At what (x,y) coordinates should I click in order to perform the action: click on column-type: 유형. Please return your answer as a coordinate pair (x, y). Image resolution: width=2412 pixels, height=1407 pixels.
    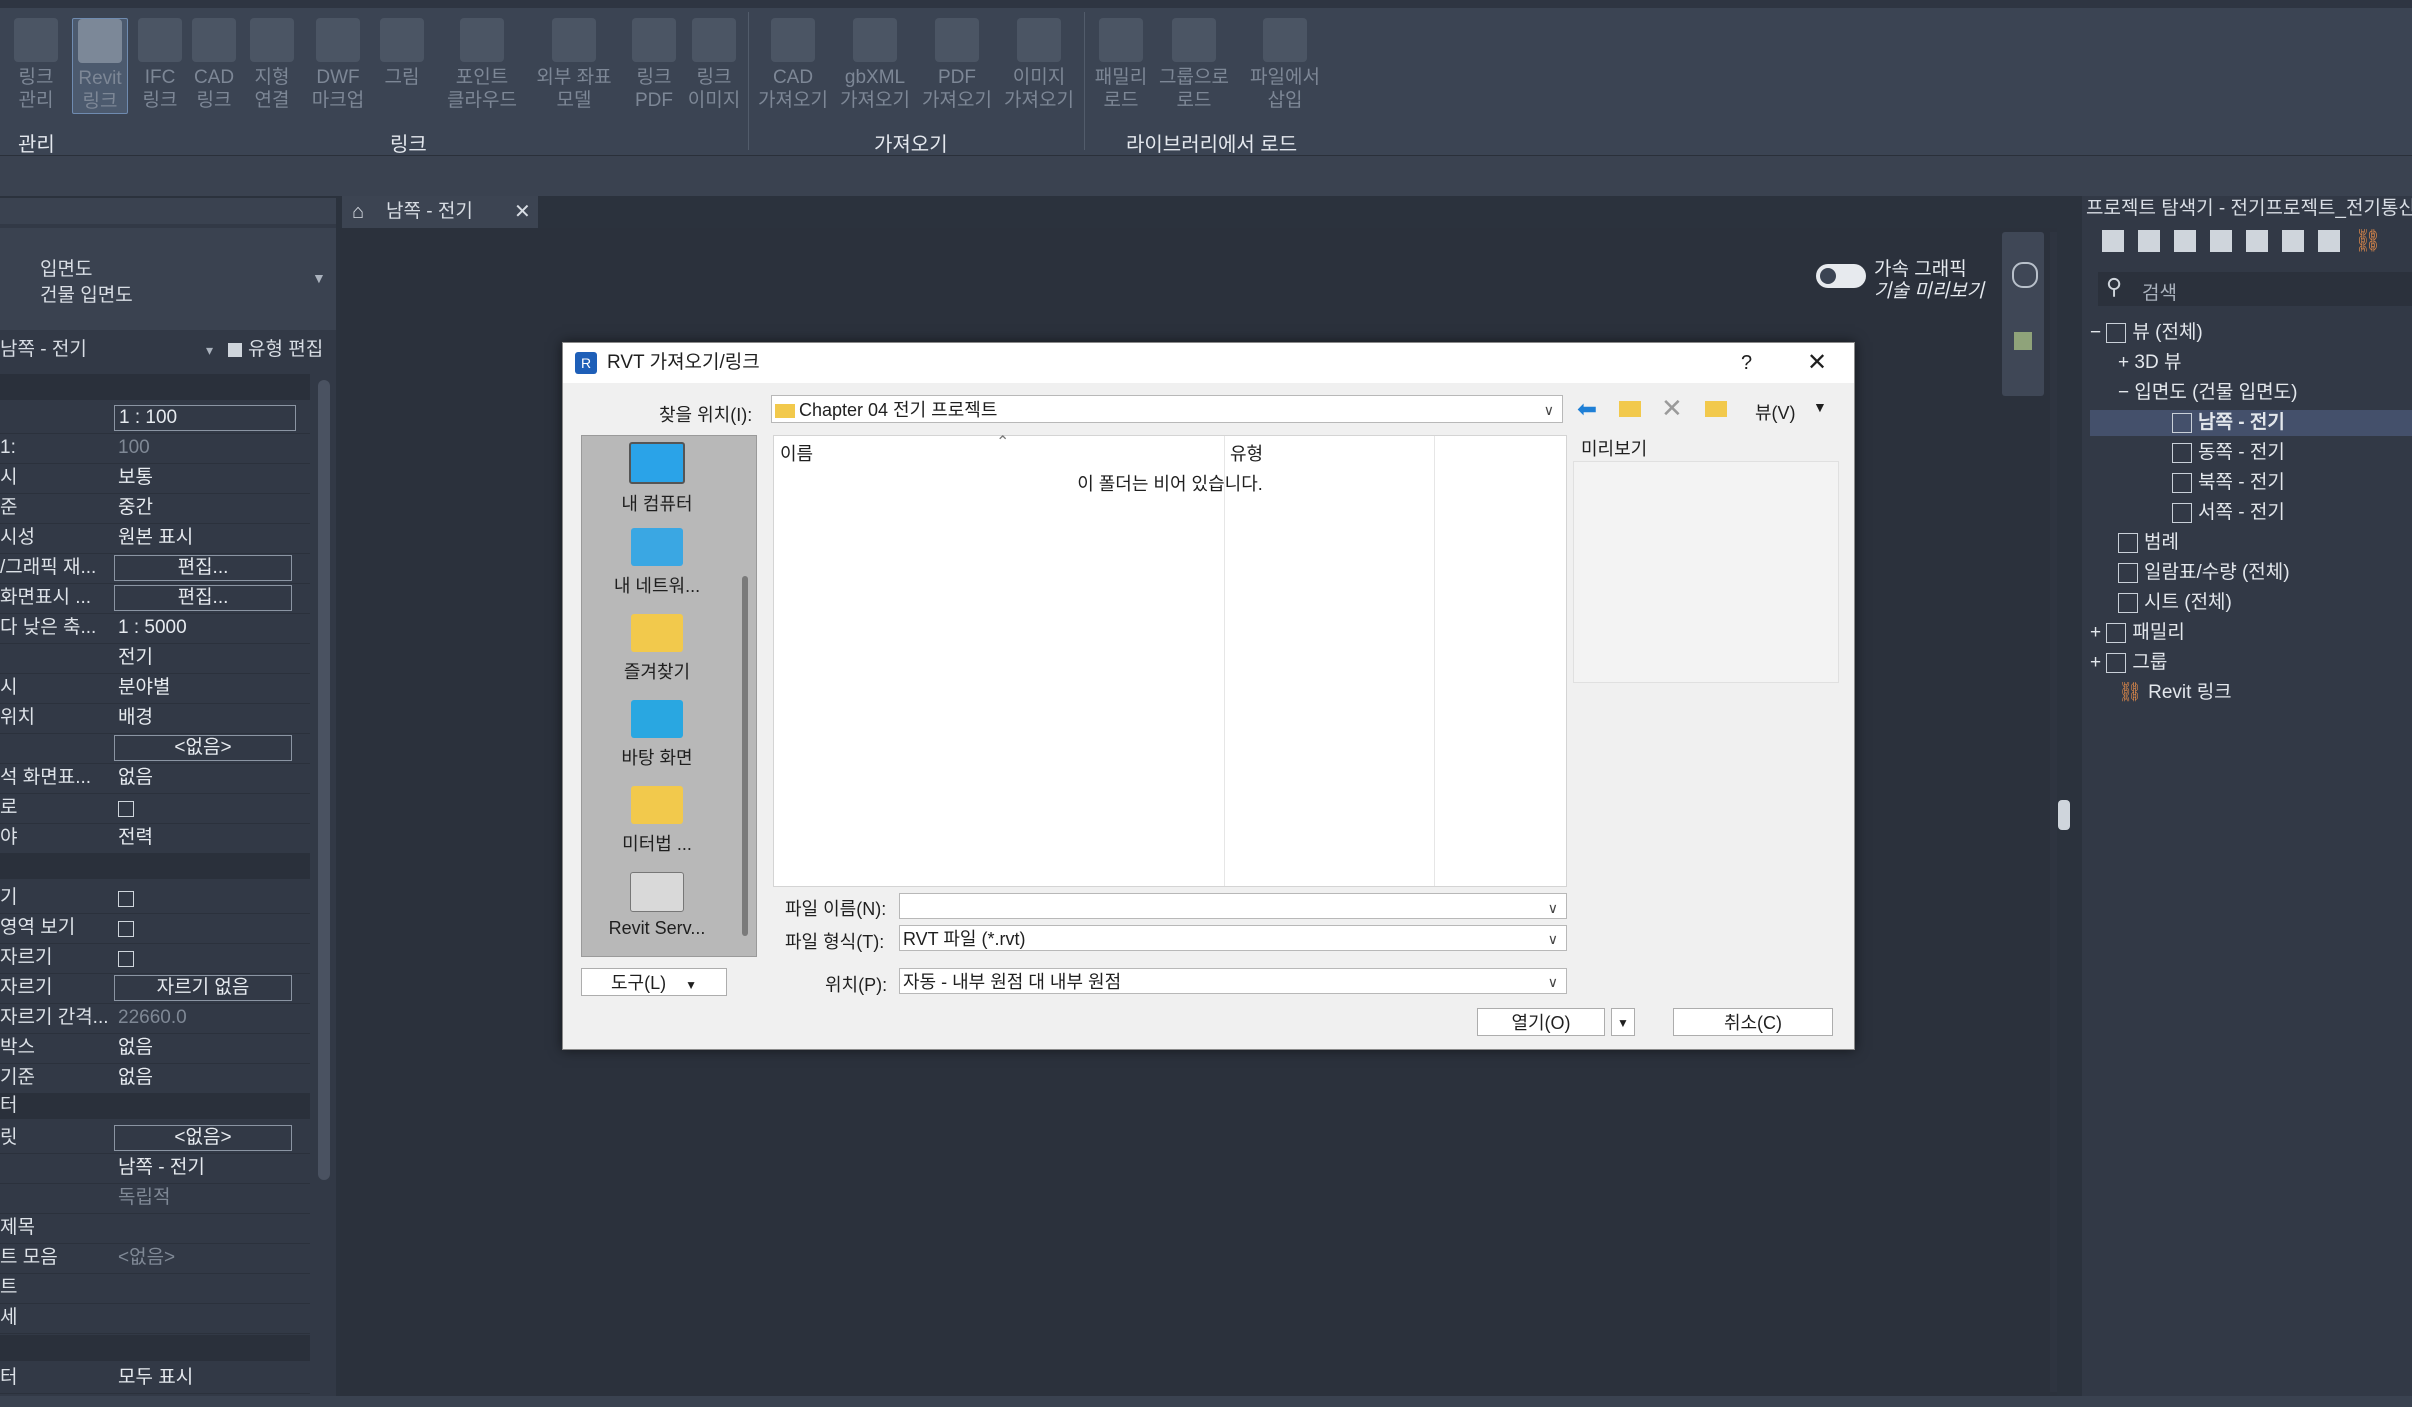
    Looking at the image, I should click on (1246, 453).